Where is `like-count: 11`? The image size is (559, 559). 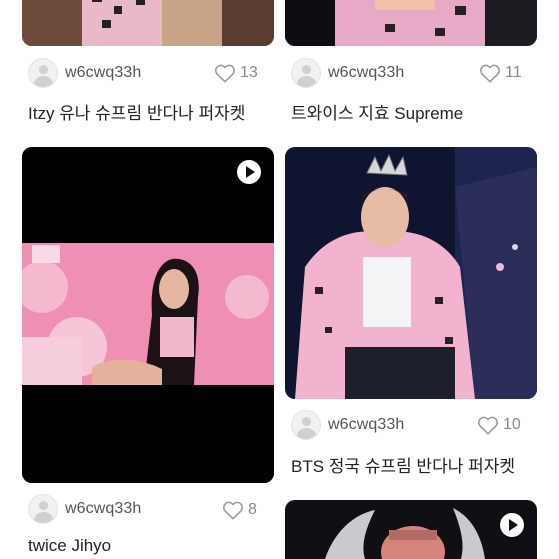 like-count: 11 is located at coordinates (513, 72).